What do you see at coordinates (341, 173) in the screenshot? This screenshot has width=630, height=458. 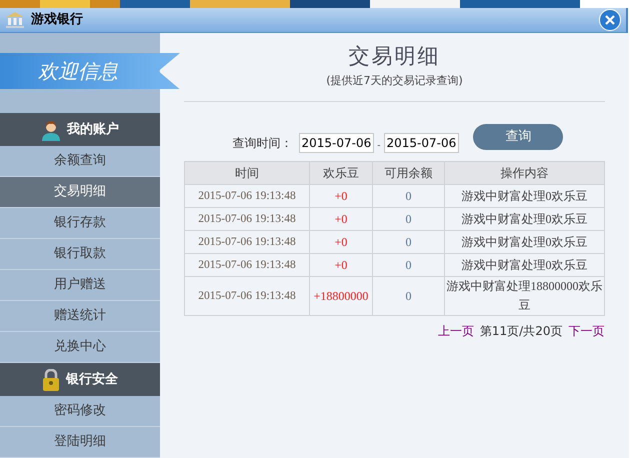 I see `column-header: 欢乐豆` at bounding box center [341, 173].